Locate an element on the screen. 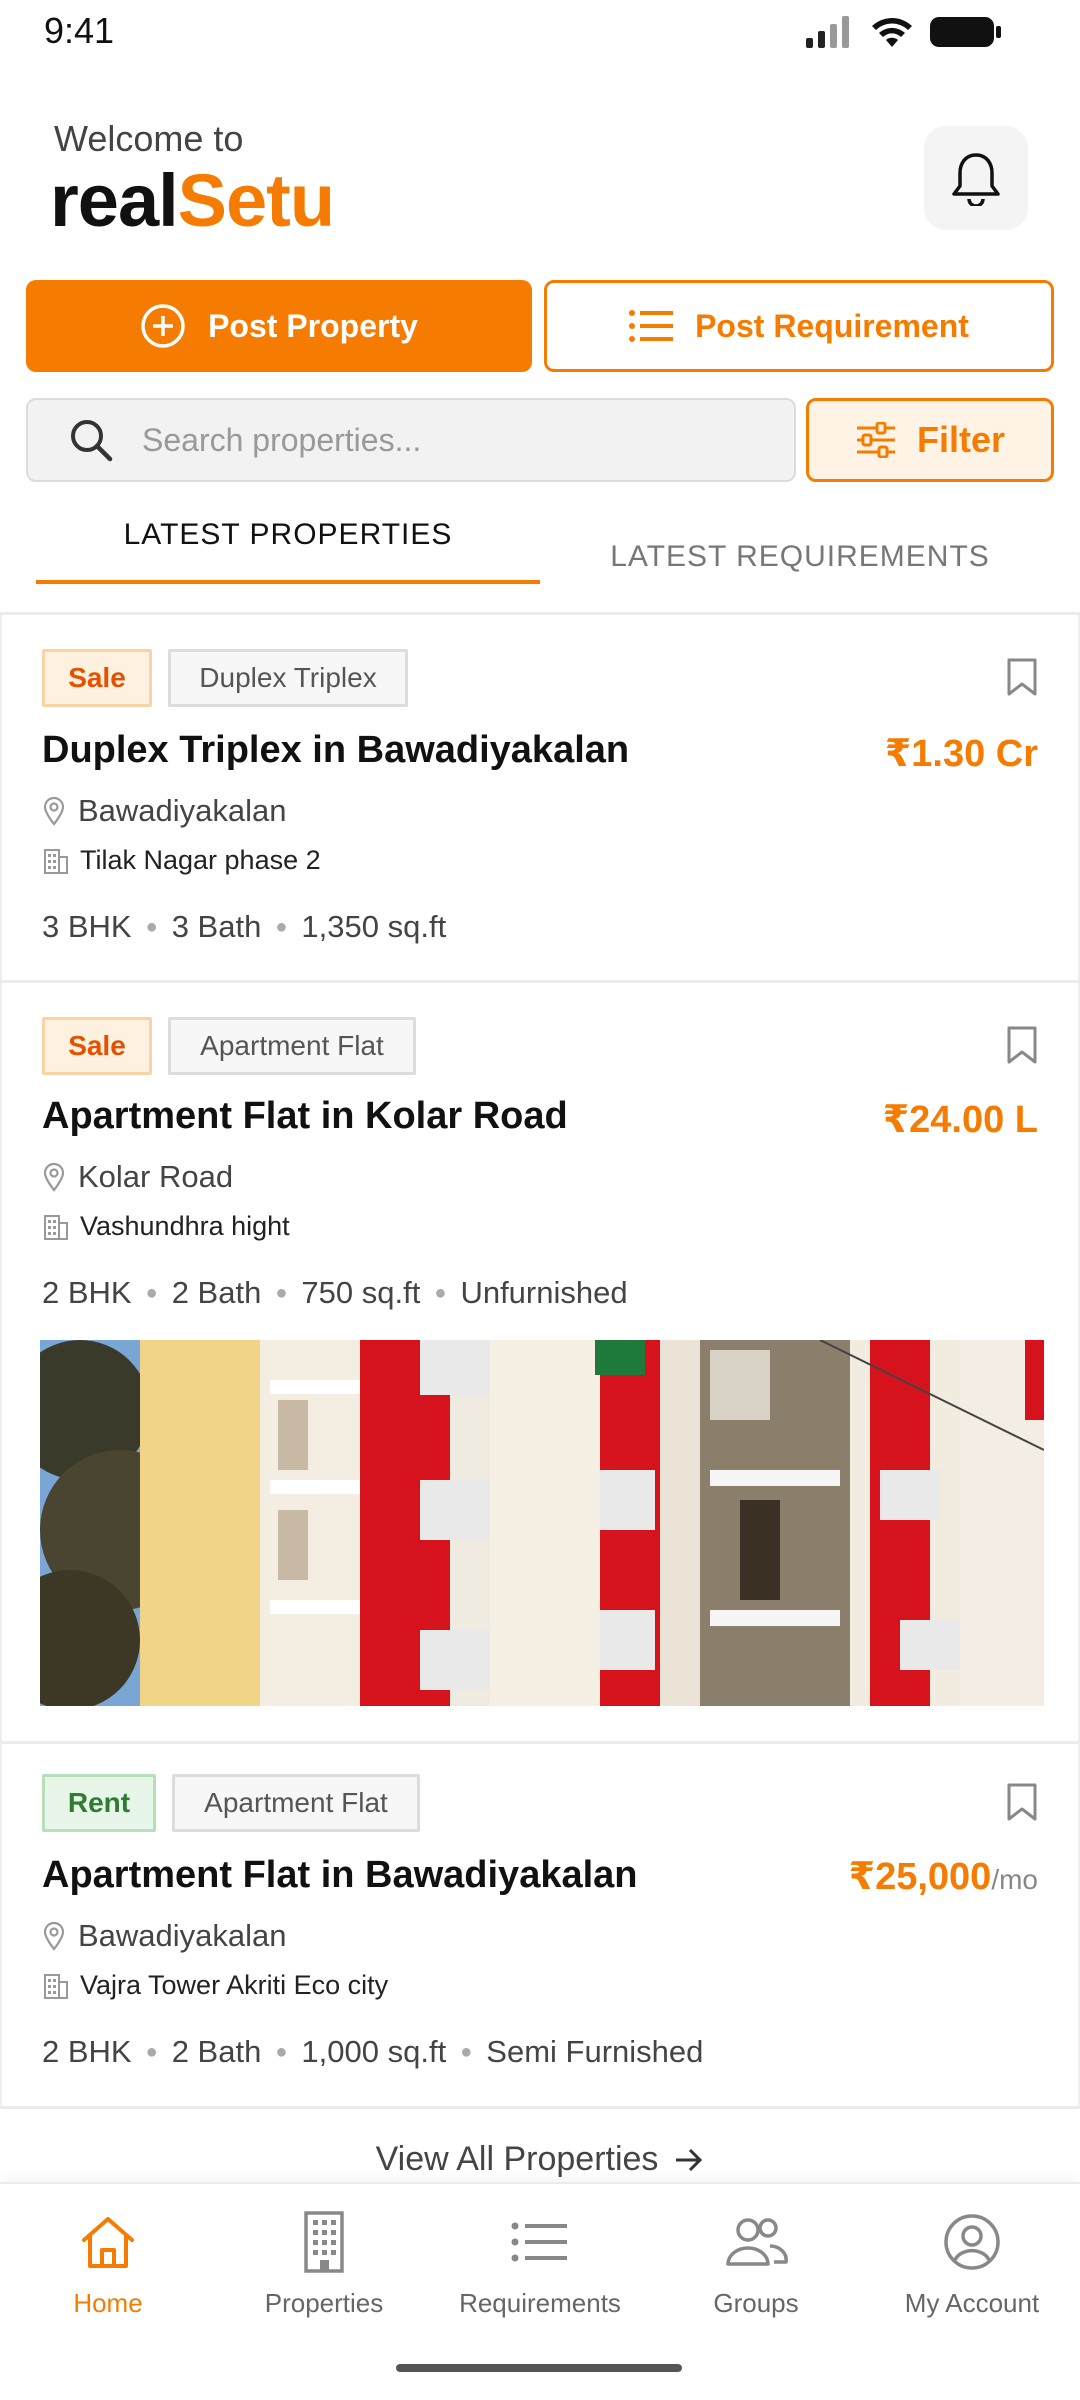 The width and height of the screenshot is (1080, 2400). status-time: 9:41 is located at coordinates (79, 30).